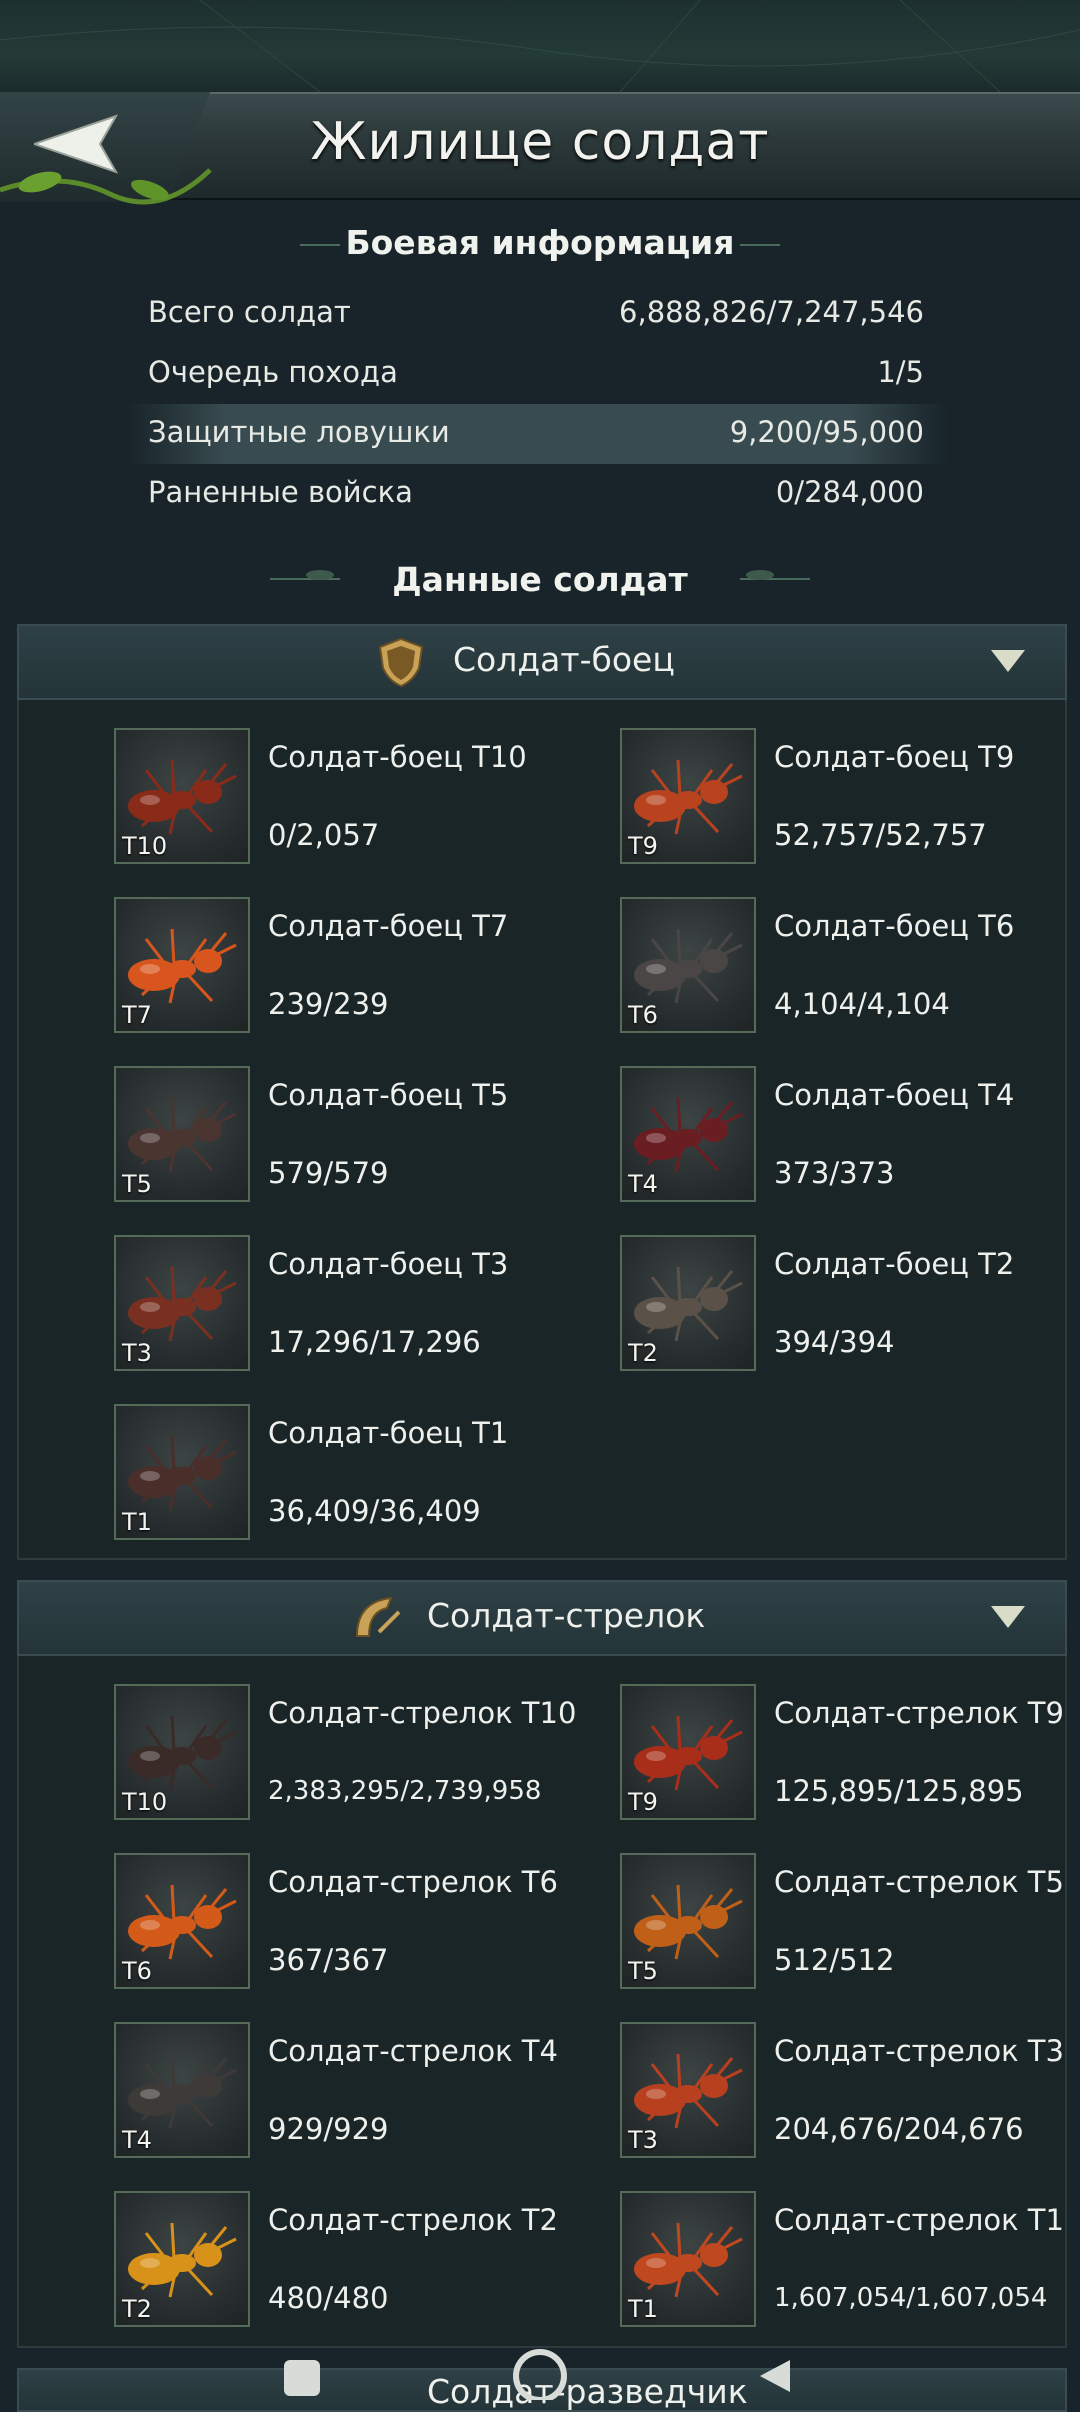 The width and height of the screenshot is (1080, 2412). Describe the element at coordinates (542, 1618) in the screenshot. I see `shooter-header: Солдат-стрелок` at that location.